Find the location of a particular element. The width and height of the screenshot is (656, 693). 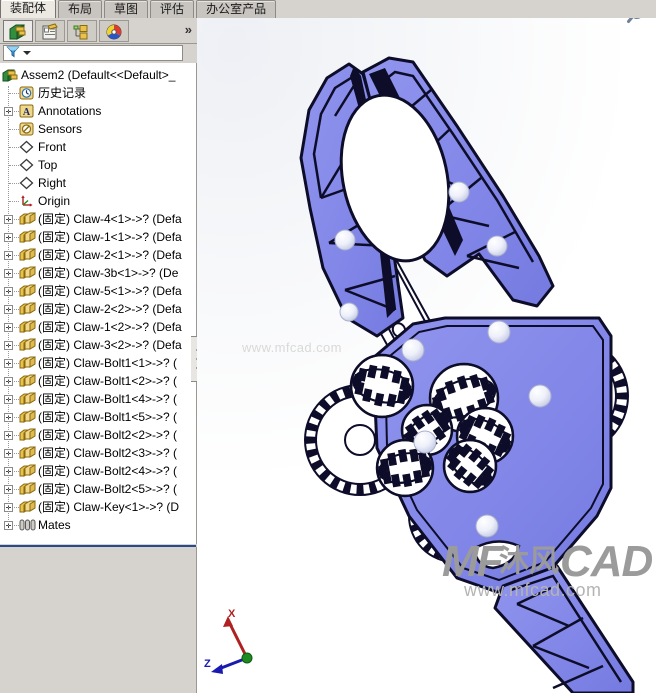

svg-text: A is located at coordinates (27, 112).